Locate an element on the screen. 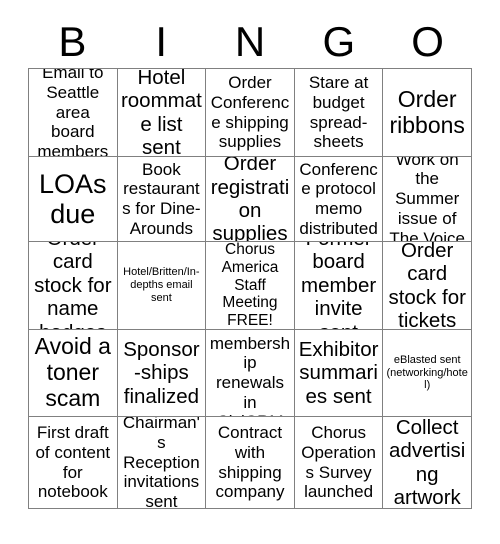 This screenshot has width=500, height=544. bingo-header-letter-i: I is located at coordinates (161, 41).